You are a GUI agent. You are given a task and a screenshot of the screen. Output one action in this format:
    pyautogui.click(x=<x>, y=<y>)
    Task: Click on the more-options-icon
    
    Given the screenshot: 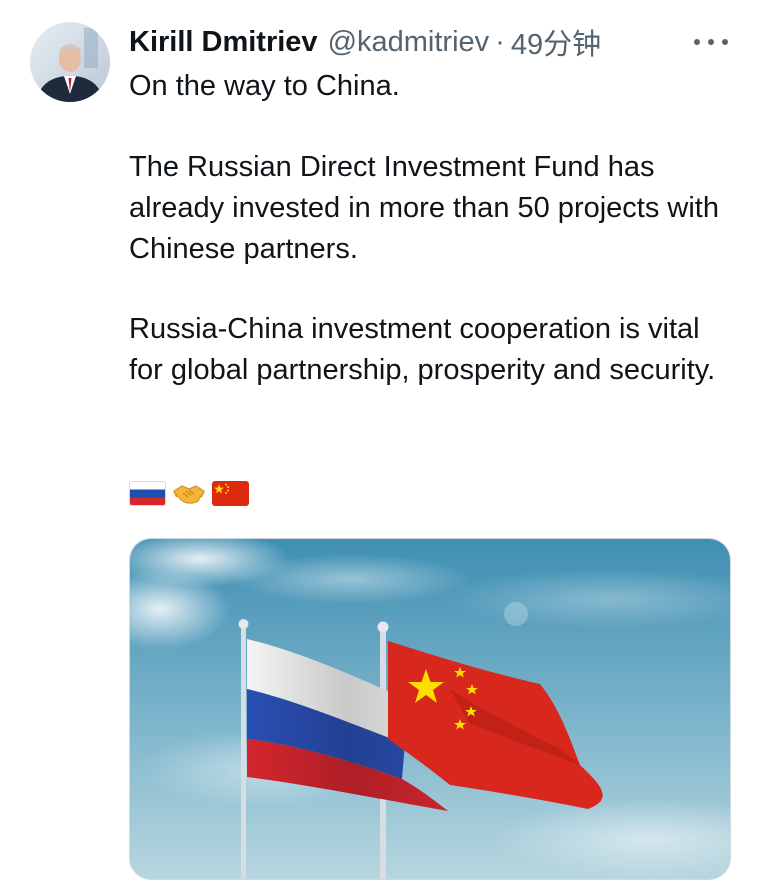 What is the action you would take?
    pyautogui.click(x=711, y=42)
    